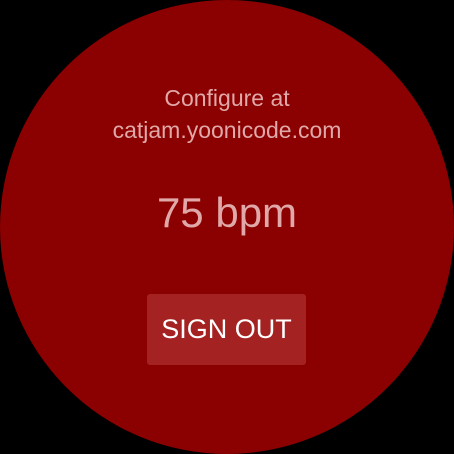 The width and height of the screenshot is (454, 454). What do you see at coordinates (226, 329) in the screenshot?
I see `sign-out-button: SIGN OUT` at bounding box center [226, 329].